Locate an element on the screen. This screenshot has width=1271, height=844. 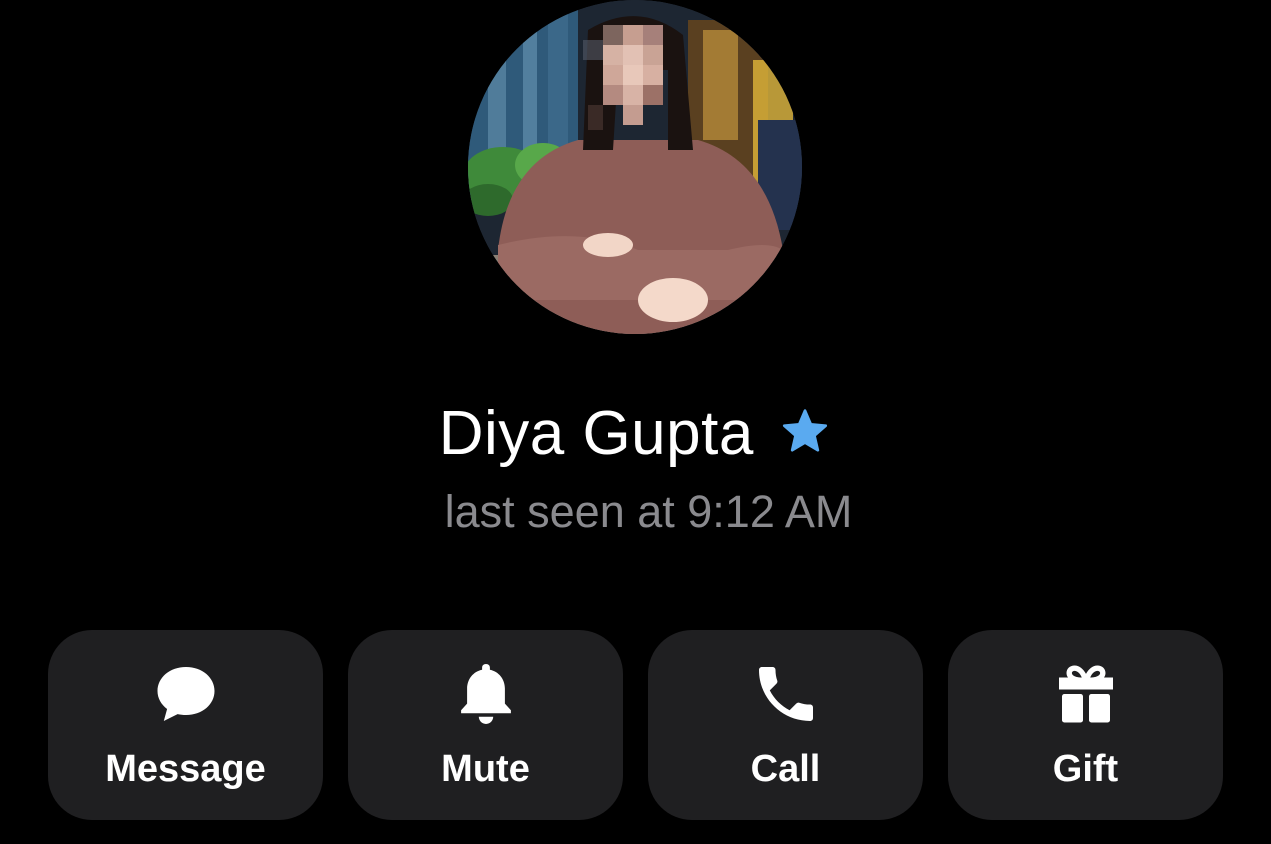
gift-label: Gift is located at coordinates (1085, 769).